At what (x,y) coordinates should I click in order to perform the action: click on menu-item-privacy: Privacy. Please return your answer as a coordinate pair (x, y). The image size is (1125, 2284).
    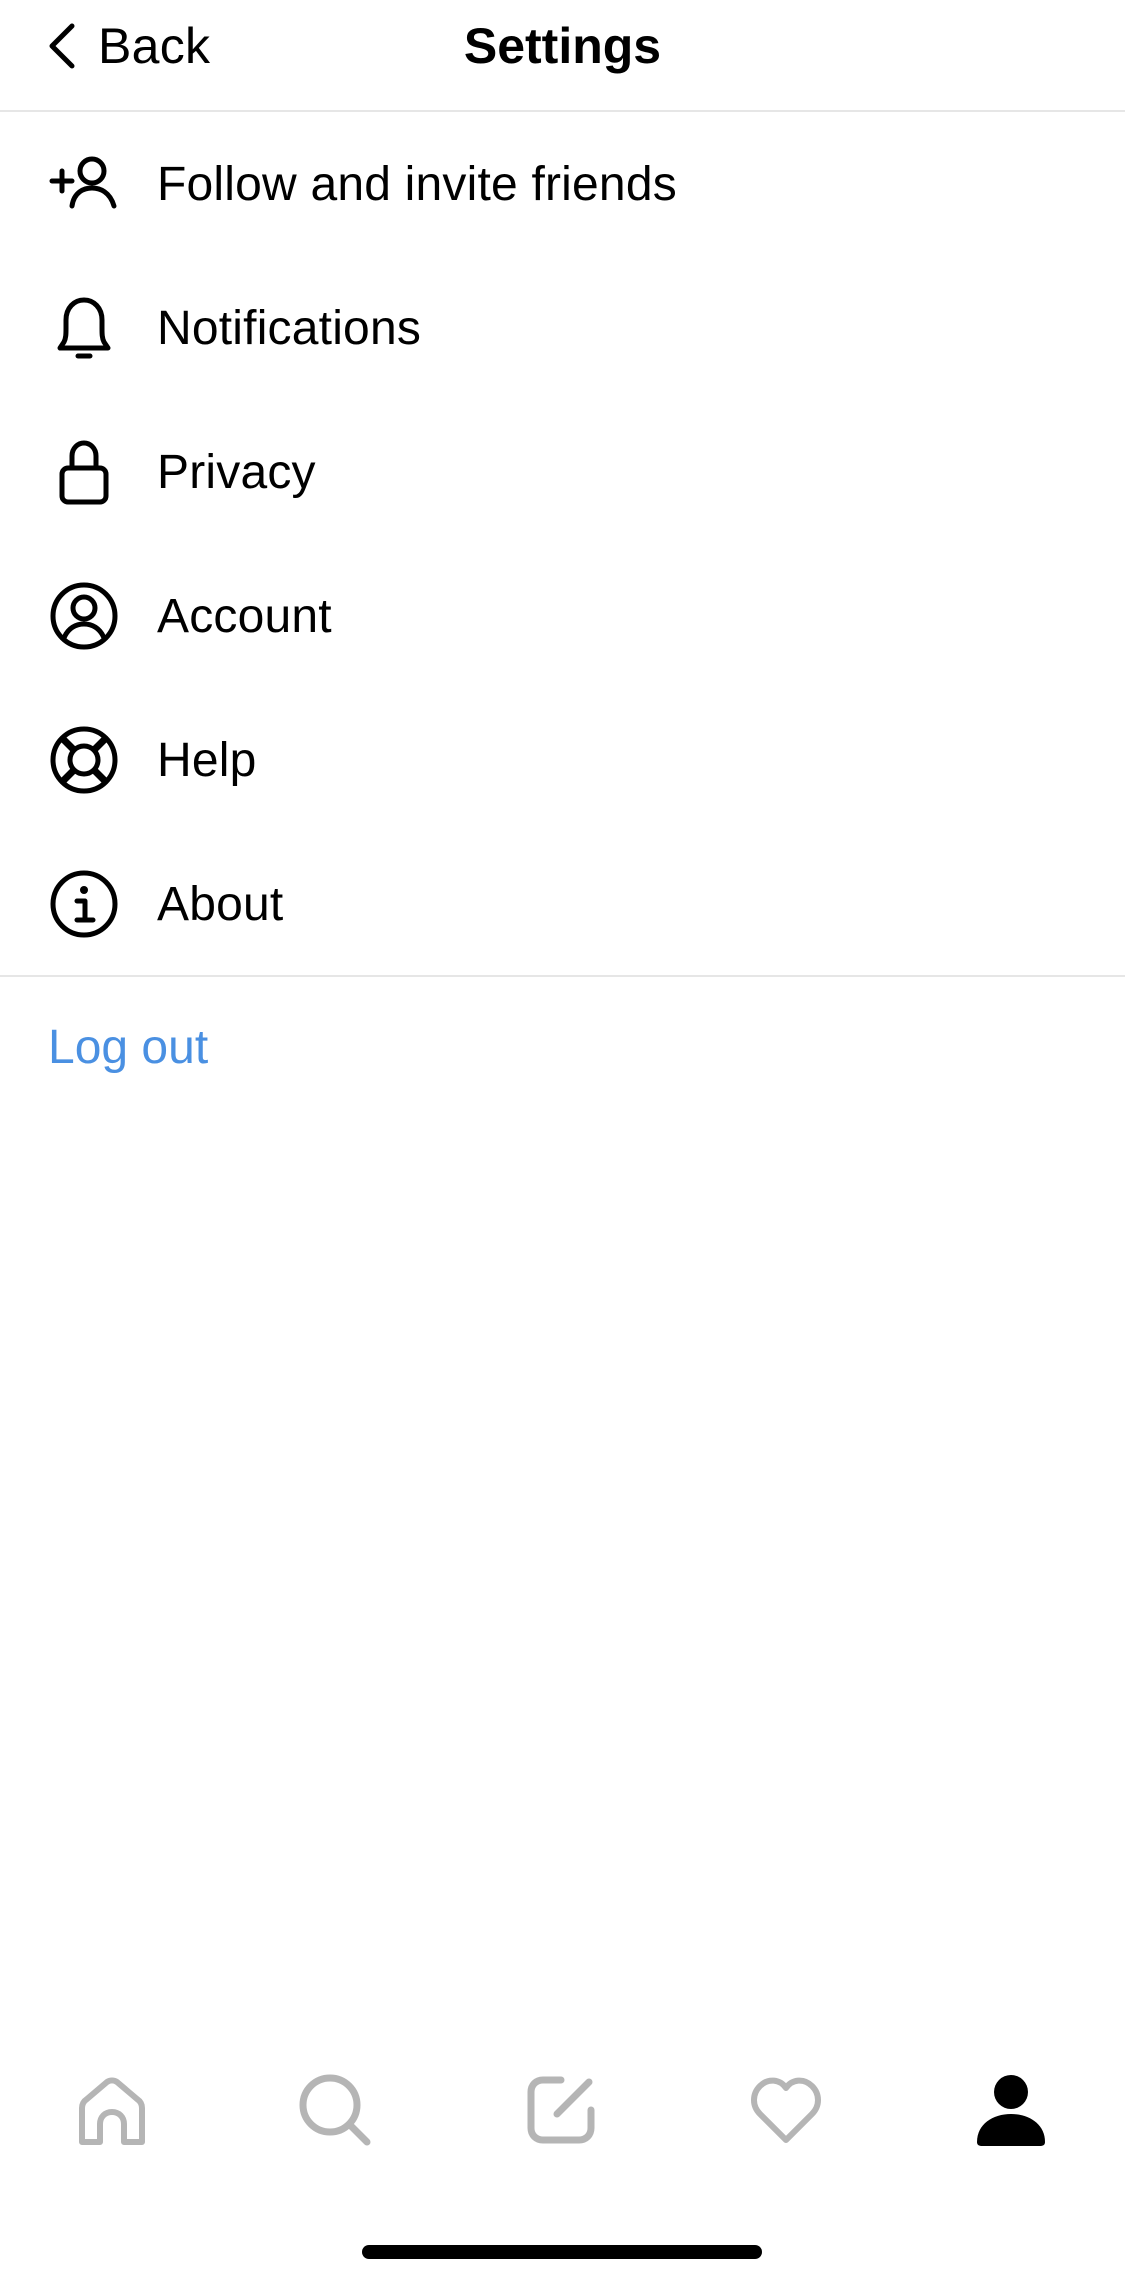
    Looking at the image, I should click on (562, 472).